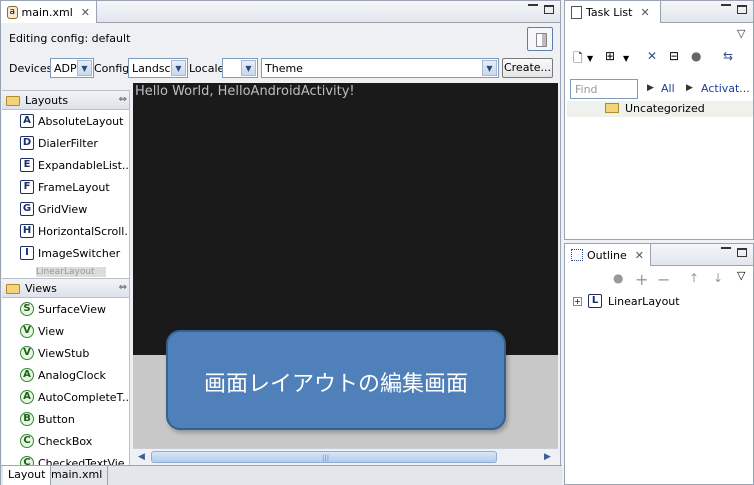 Image resolution: width=754 pixels, height=485 pixels. What do you see at coordinates (207, 68) in the screenshot?
I see `locale-label: Locale` at bounding box center [207, 68].